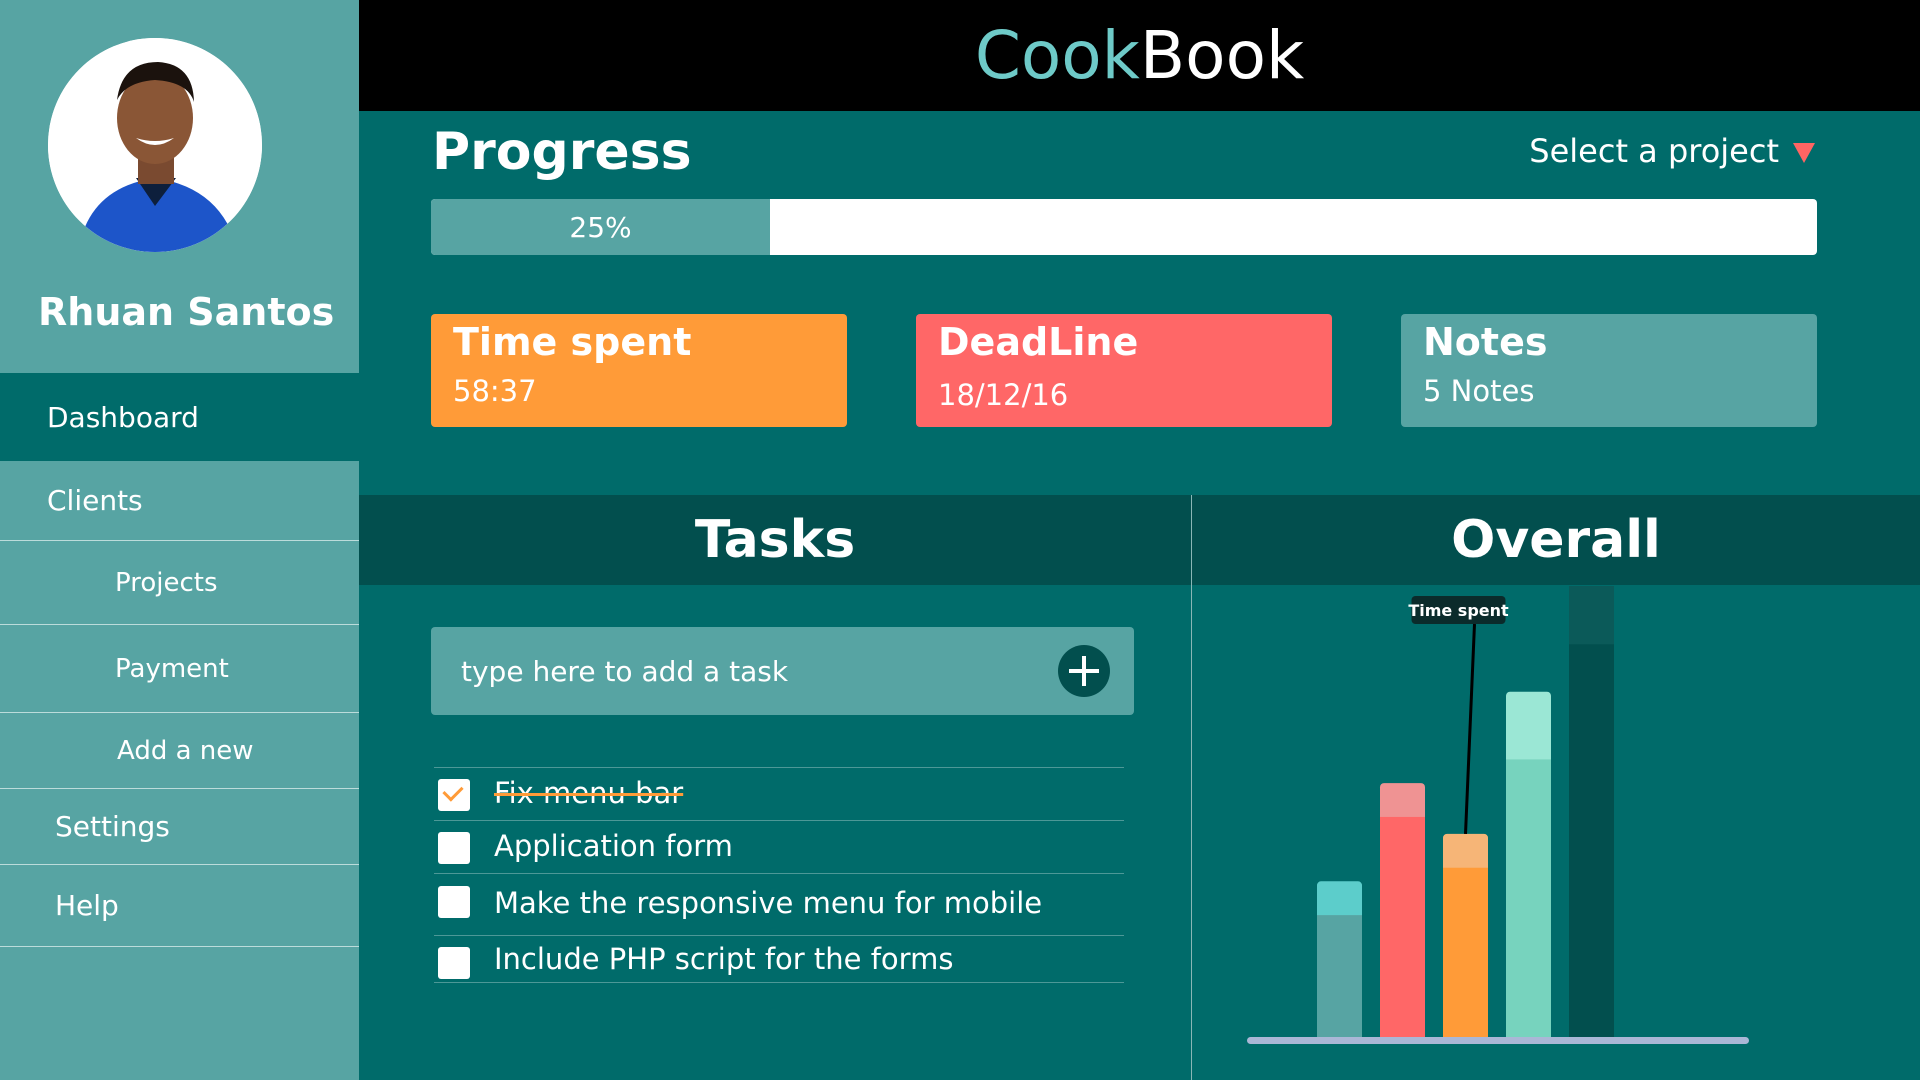  I want to click on avatar-photo, so click(155, 145).